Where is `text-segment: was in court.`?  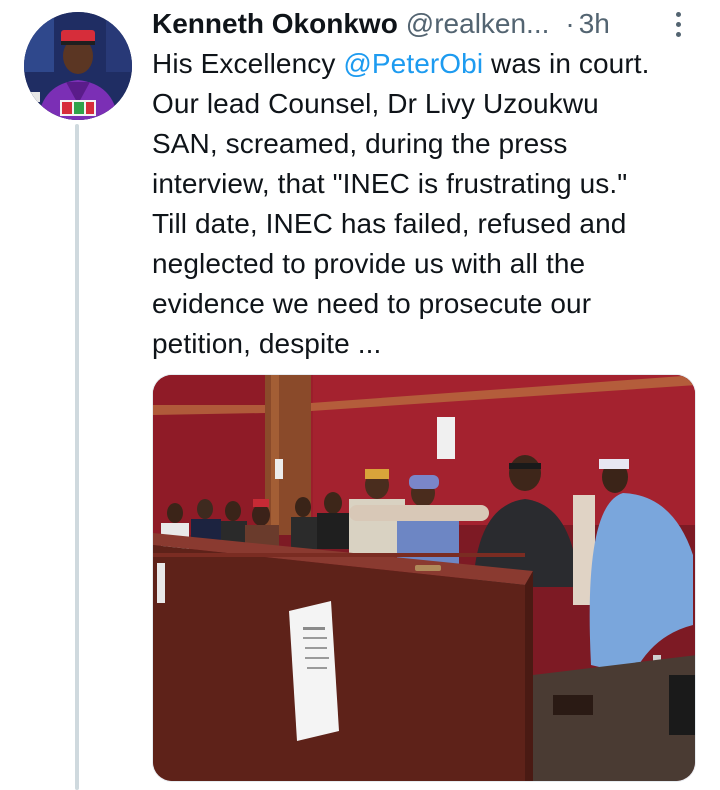
text-segment: was in court. is located at coordinates (566, 63).